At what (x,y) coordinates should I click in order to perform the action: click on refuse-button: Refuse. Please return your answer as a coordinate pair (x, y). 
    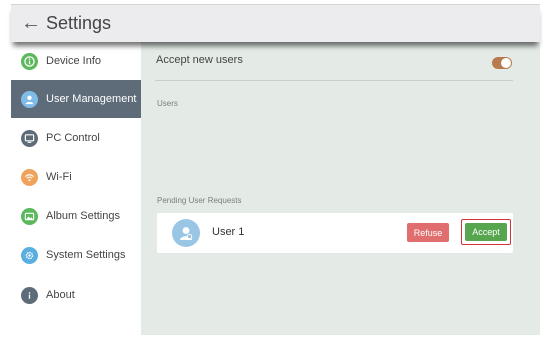
    Looking at the image, I should click on (428, 232).